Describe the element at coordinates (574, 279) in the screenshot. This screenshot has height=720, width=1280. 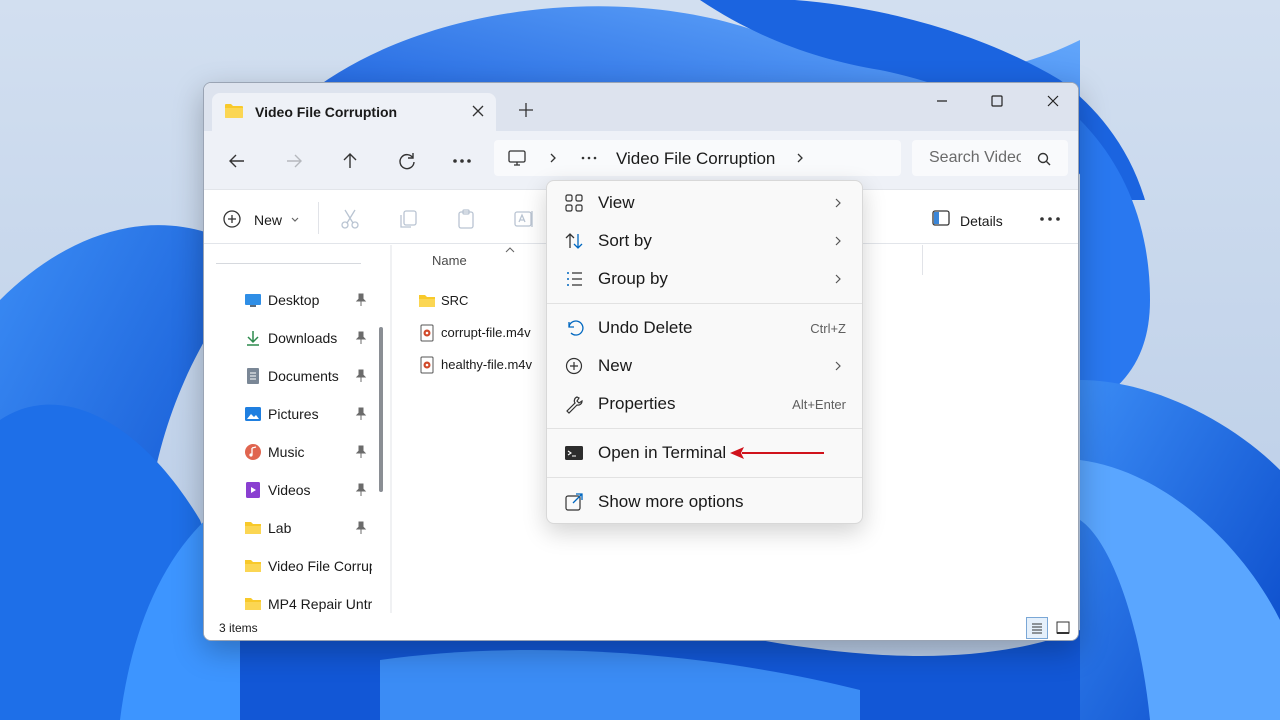
I see `group-icon` at that location.